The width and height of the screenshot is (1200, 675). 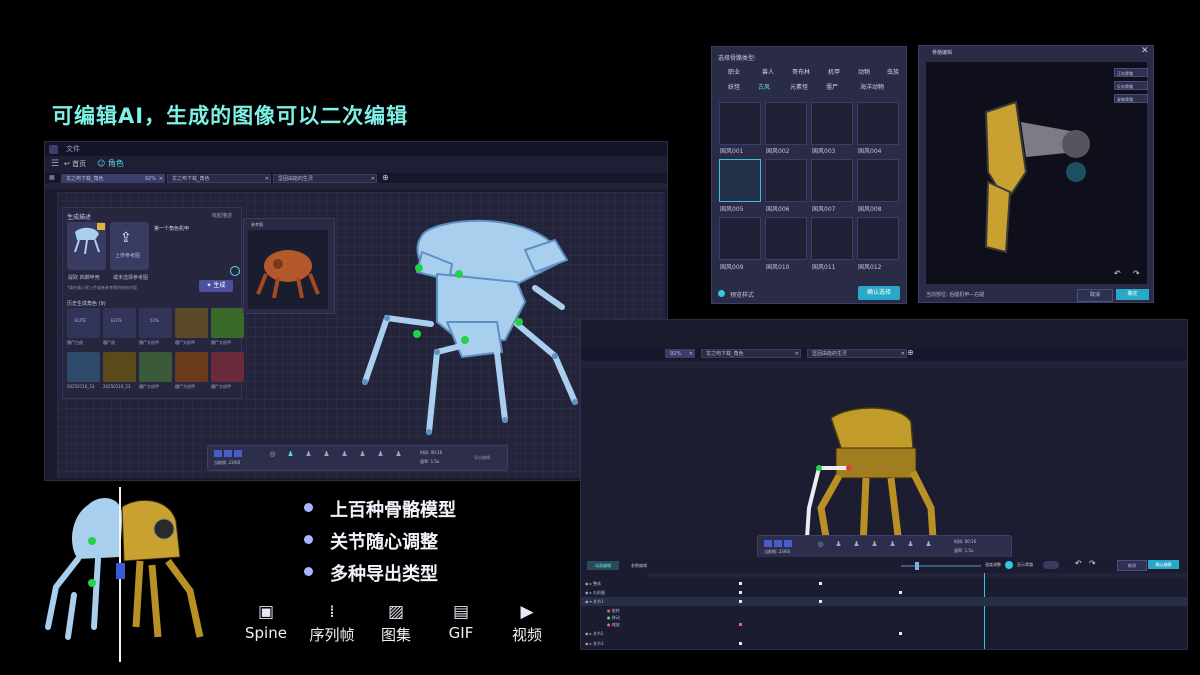 I want to click on ok-button: 确定, so click(x=1132, y=294).